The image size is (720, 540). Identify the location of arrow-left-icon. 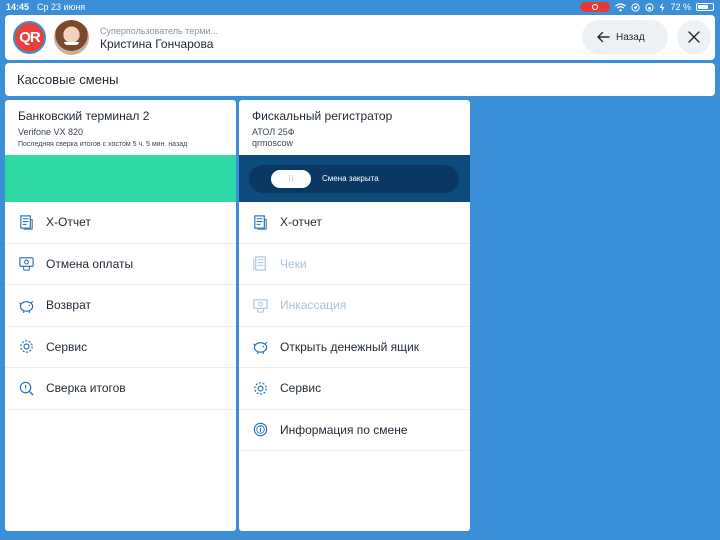
(603, 37).